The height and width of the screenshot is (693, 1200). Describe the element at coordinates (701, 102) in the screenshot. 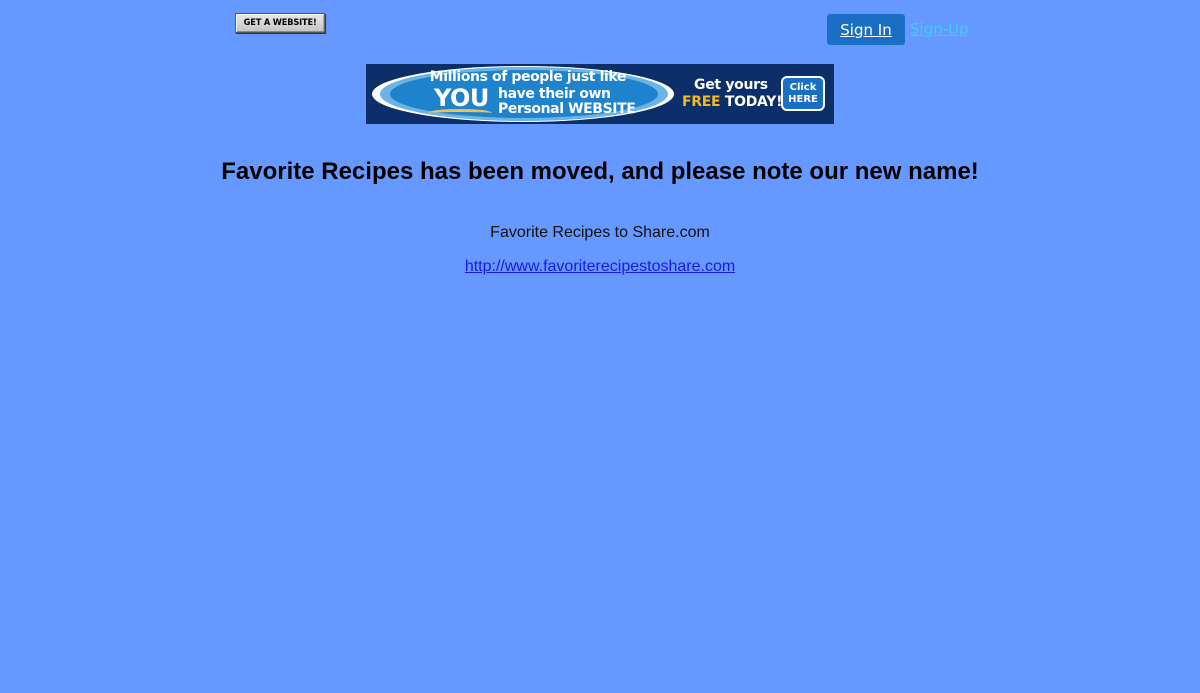

I see `banner-free: FREE` at that location.